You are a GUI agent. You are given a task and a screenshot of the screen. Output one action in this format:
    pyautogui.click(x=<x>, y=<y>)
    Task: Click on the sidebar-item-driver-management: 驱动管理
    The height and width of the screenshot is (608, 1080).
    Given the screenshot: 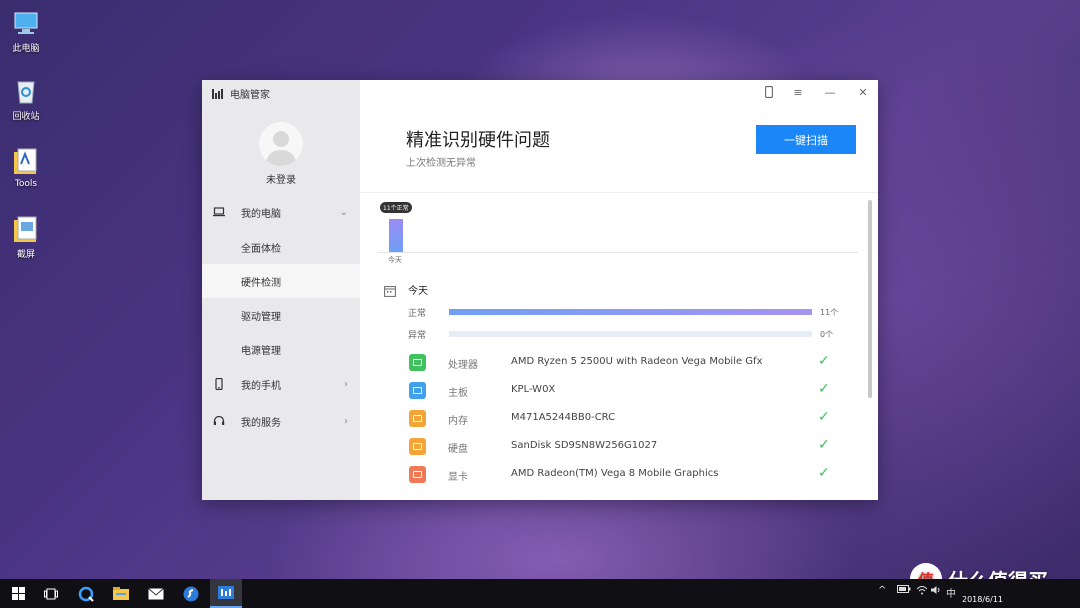 What is the action you would take?
    pyautogui.click(x=281, y=315)
    